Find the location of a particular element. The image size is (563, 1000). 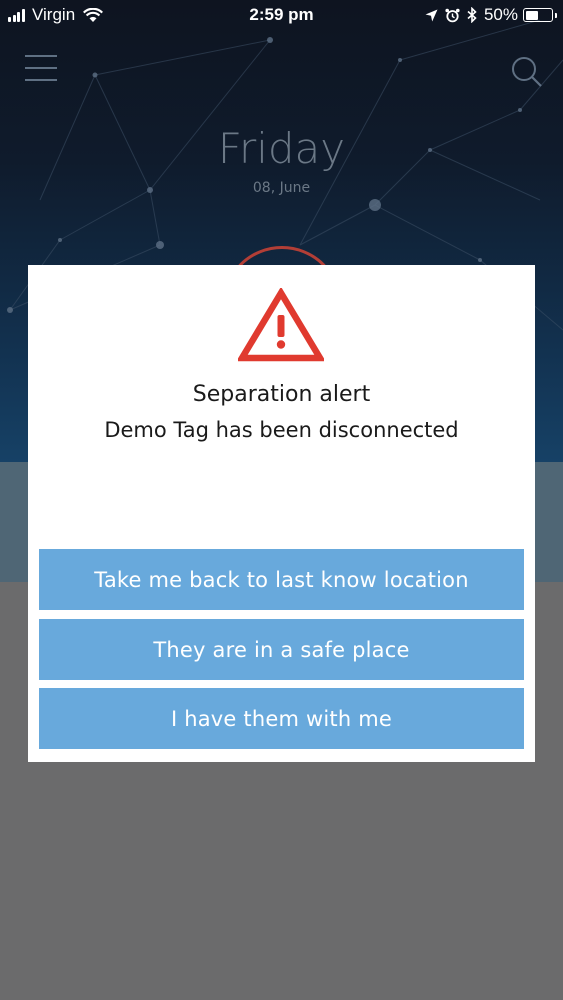

back-to-last-location-button: Take me back to last know location is located at coordinates (281, 579).